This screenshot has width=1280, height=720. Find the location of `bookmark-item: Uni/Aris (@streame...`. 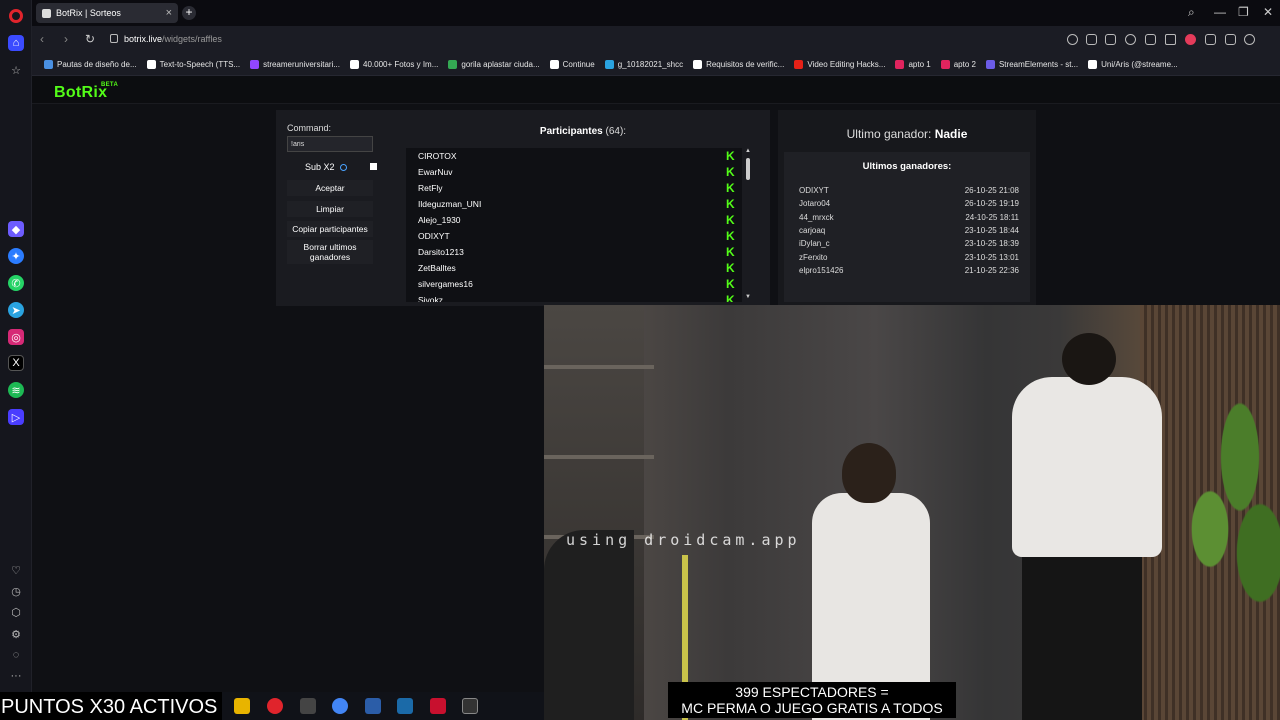

bookmark-item: Uni/Aris (@streame... is located at coordinates (1133, 64).